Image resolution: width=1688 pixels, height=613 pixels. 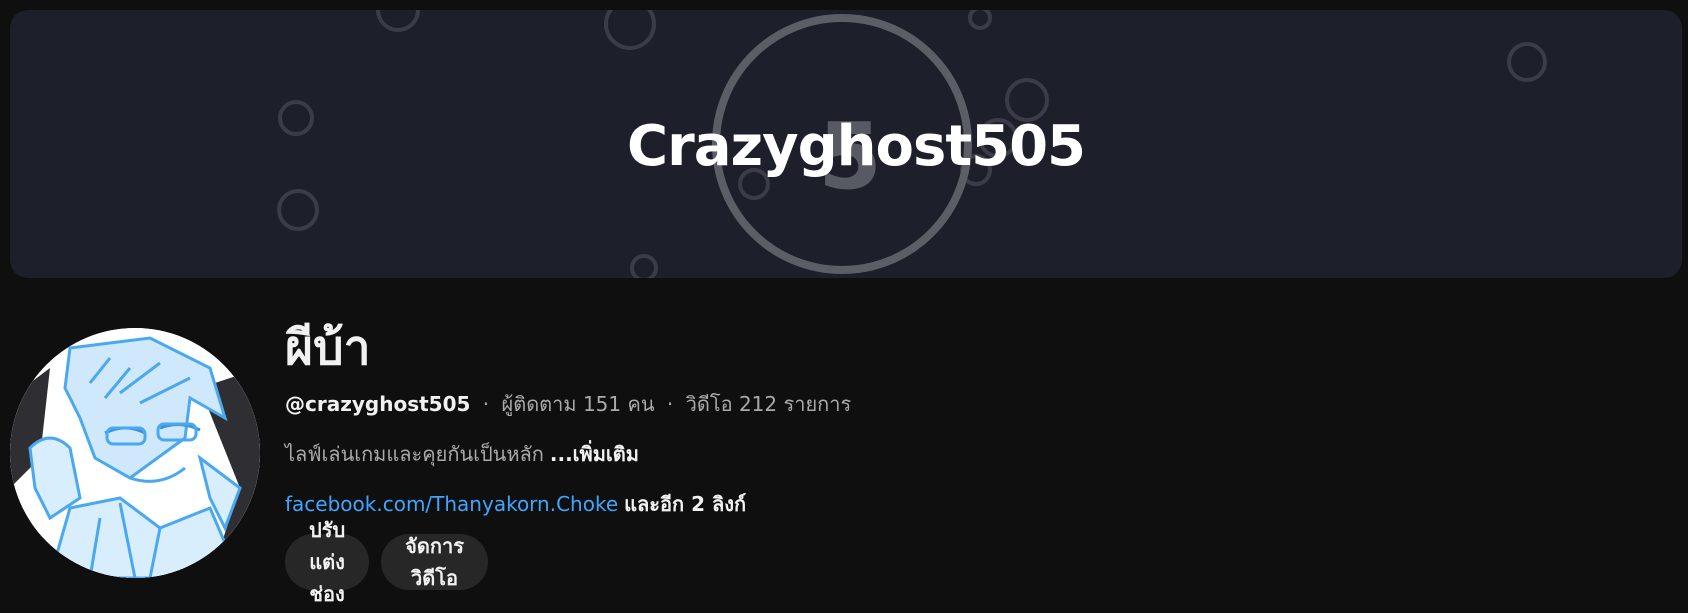 I want to click on video-count: วิดีโอ 212 รายการ, so click(x=768, y=404).